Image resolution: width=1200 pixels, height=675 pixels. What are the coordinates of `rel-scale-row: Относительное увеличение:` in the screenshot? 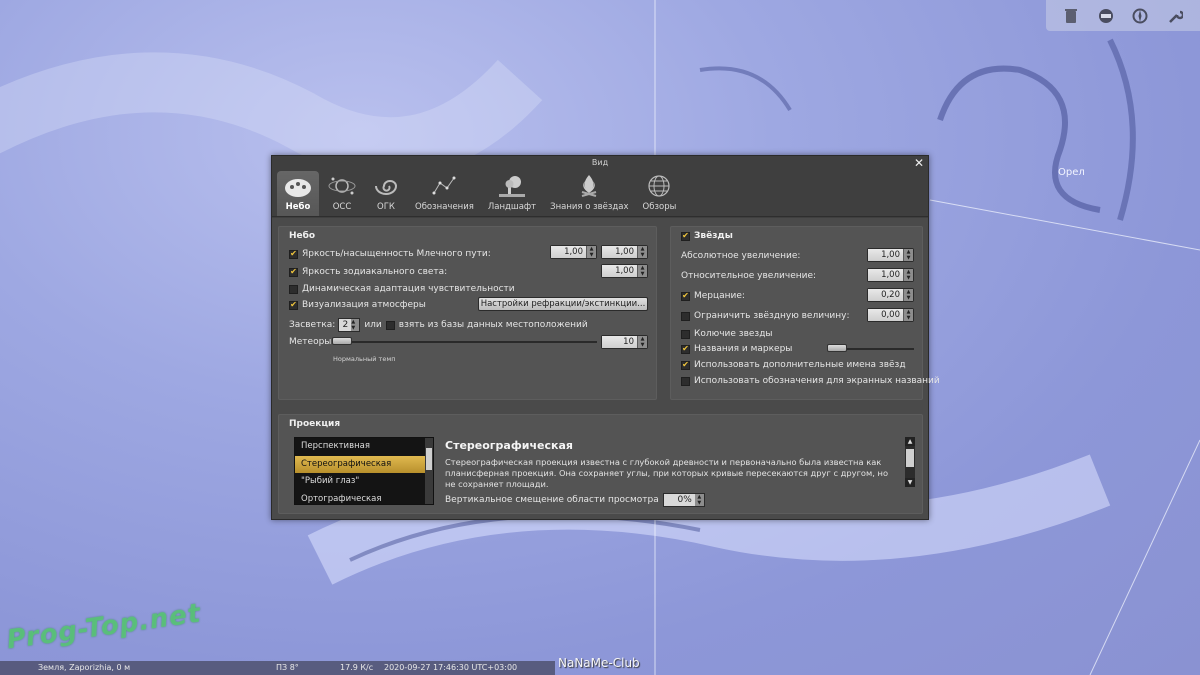 It's located at (748, 276).